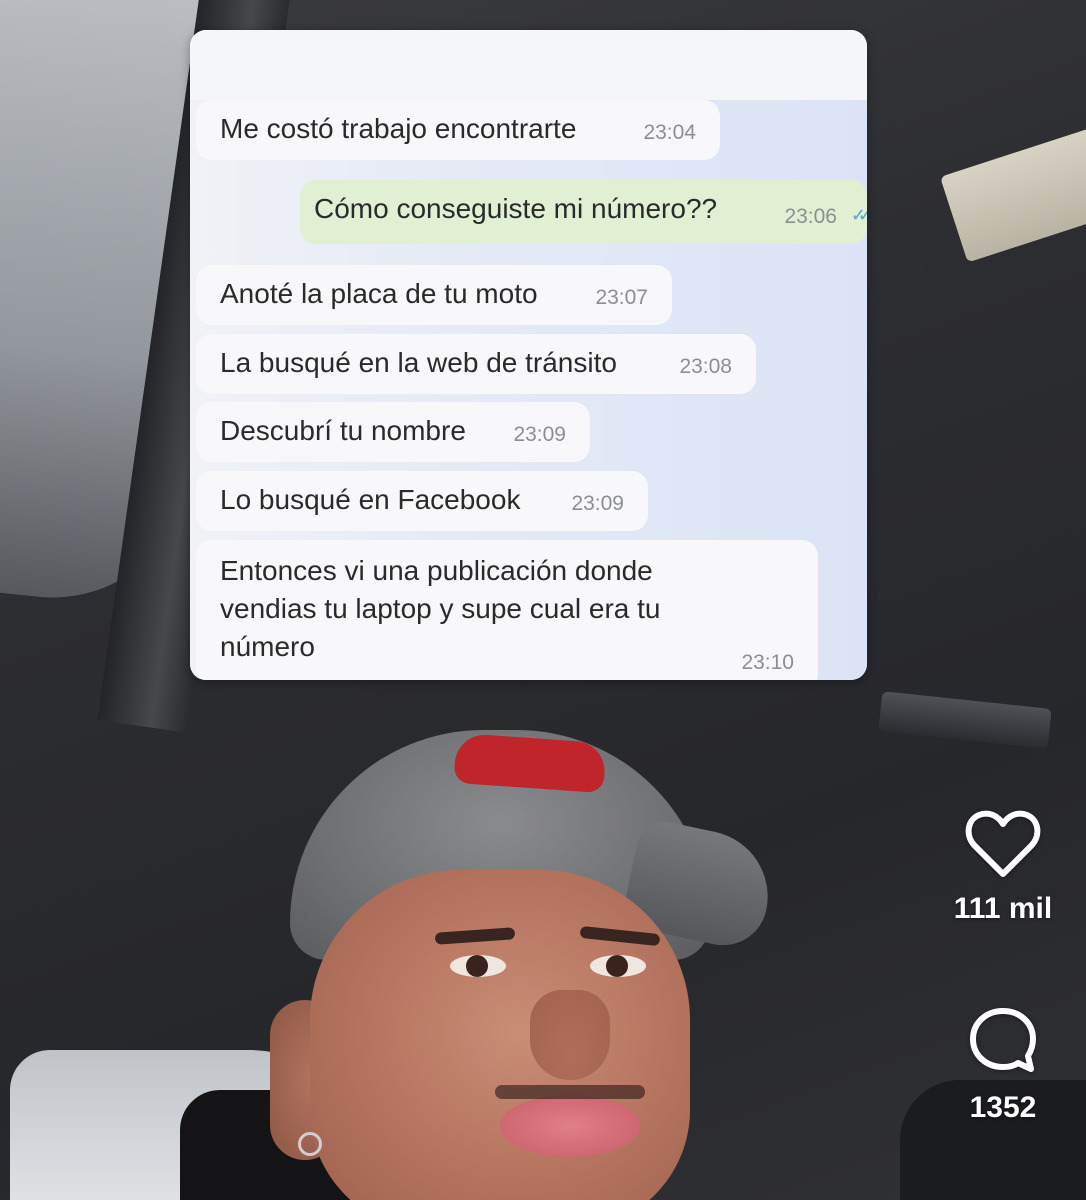 Image resolution: width=1086 pixels, height=1200 pixels. I want to click on message-text: Me costó trabajo encontrarte, so click(398, 128).